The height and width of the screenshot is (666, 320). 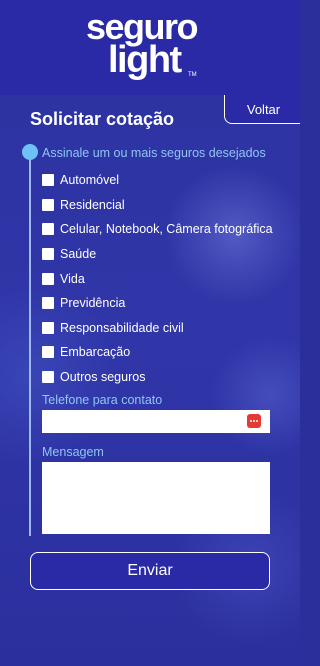 I want to click on logo-trademark: TM, so click(x=192, y=75).